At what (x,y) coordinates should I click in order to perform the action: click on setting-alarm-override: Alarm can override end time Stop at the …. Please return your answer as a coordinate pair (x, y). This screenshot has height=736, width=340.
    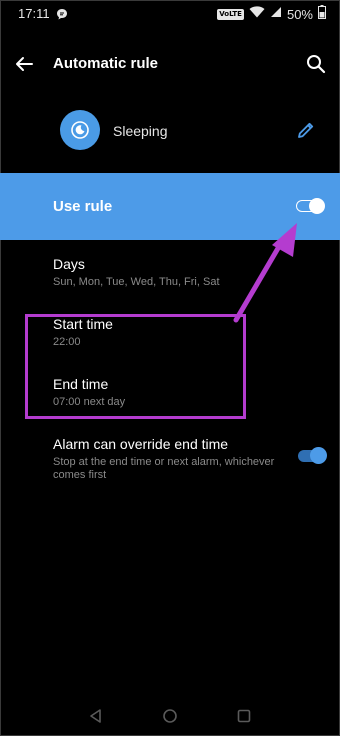
    Looking at the image, I should click on (170, 461).